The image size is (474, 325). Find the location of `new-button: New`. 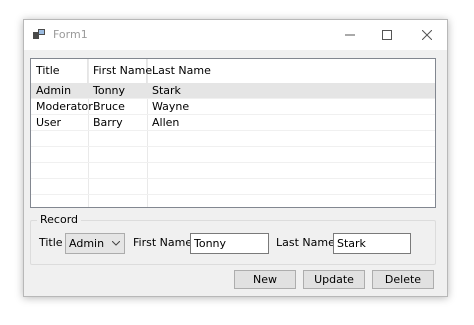

new-button: New is located at coordinates (265, 279).